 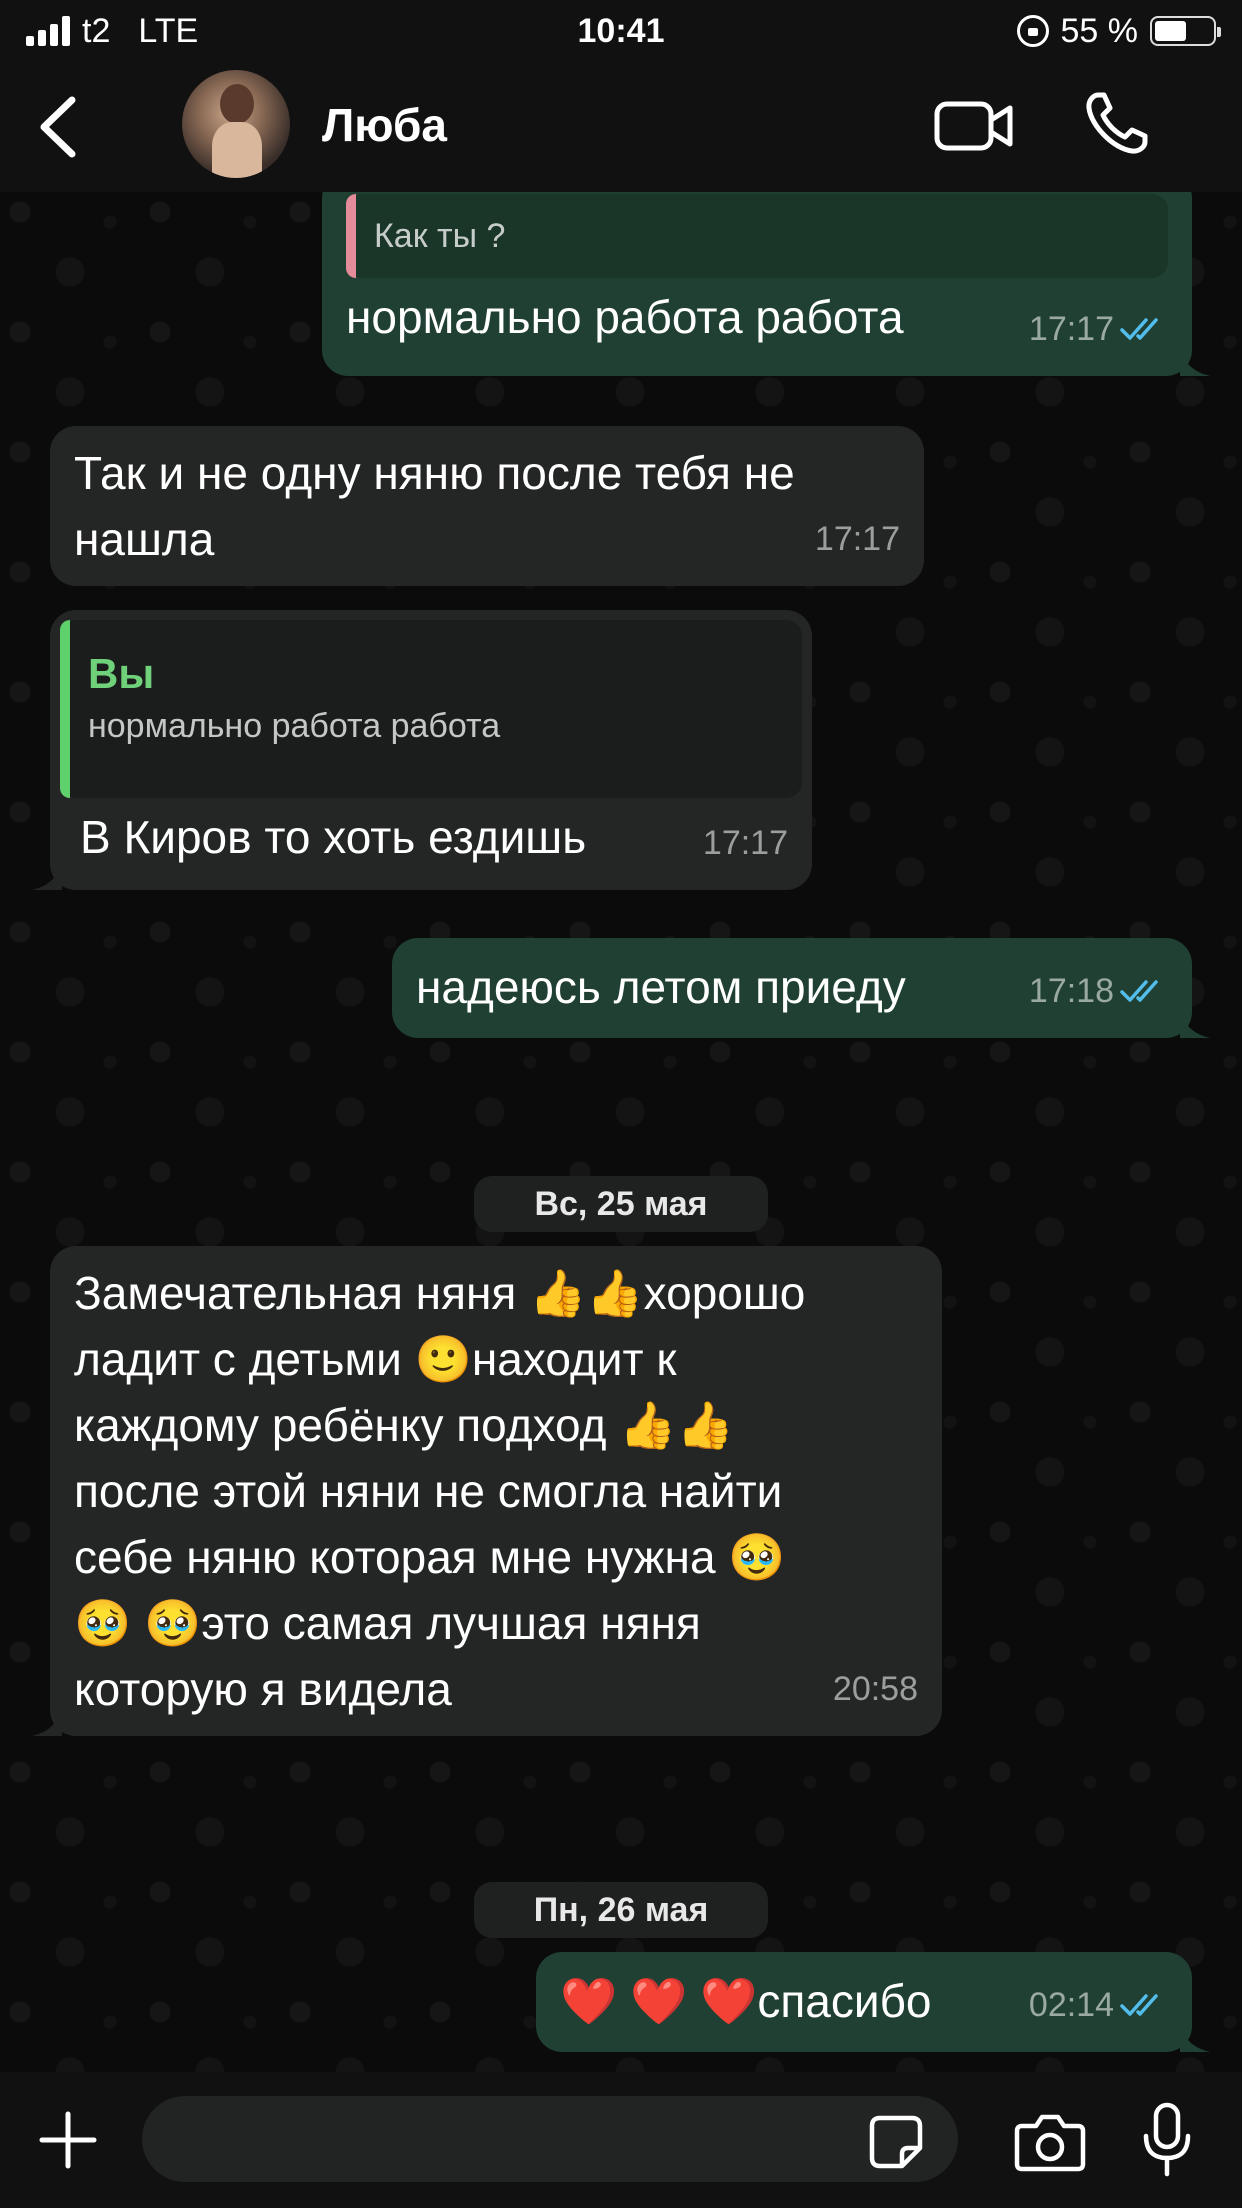 What do you see at coordinates (801, 988) in the screenshot?
I see `message-bubble-outgoing: надеюсь летом приеду 17:18` at bounding box center [801, 988].